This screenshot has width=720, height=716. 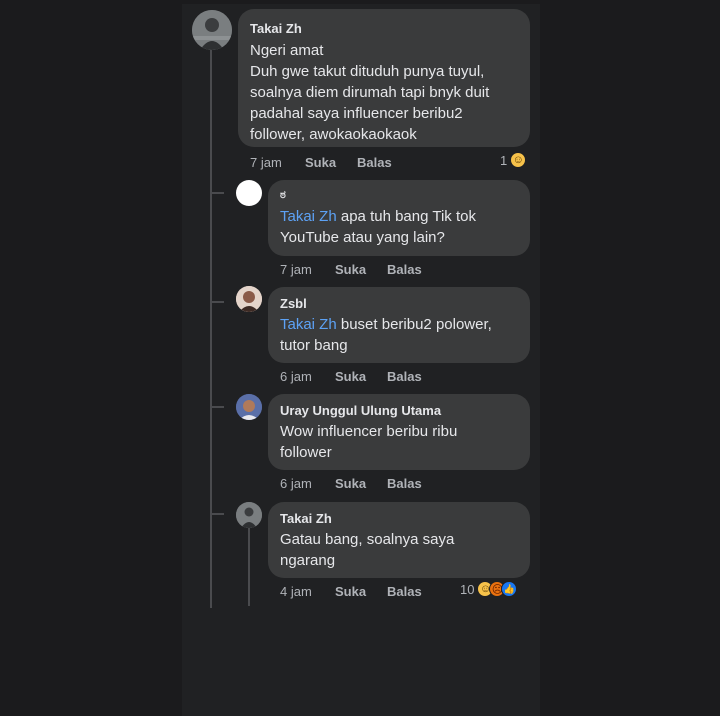 What do you see at coordinates (249, 566) in the screenshot?
I see `thread-line-reply` at bounding box center [249, 566].